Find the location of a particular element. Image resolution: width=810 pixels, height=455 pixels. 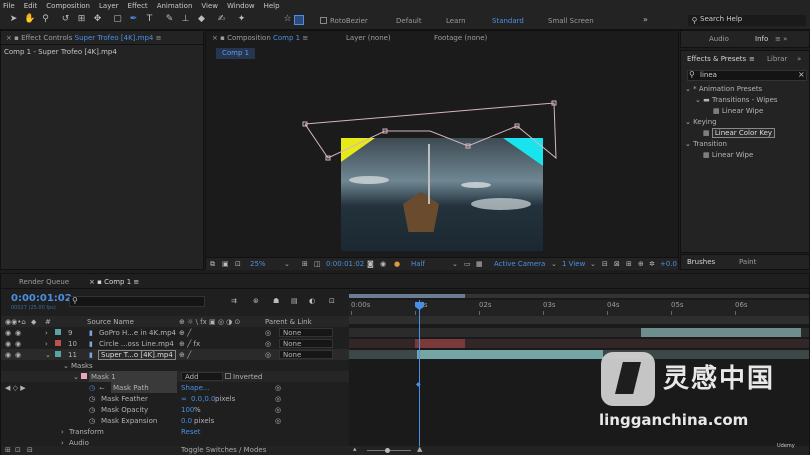

panel-menu-icon: ≡ » is located at coordinates (781, 39).